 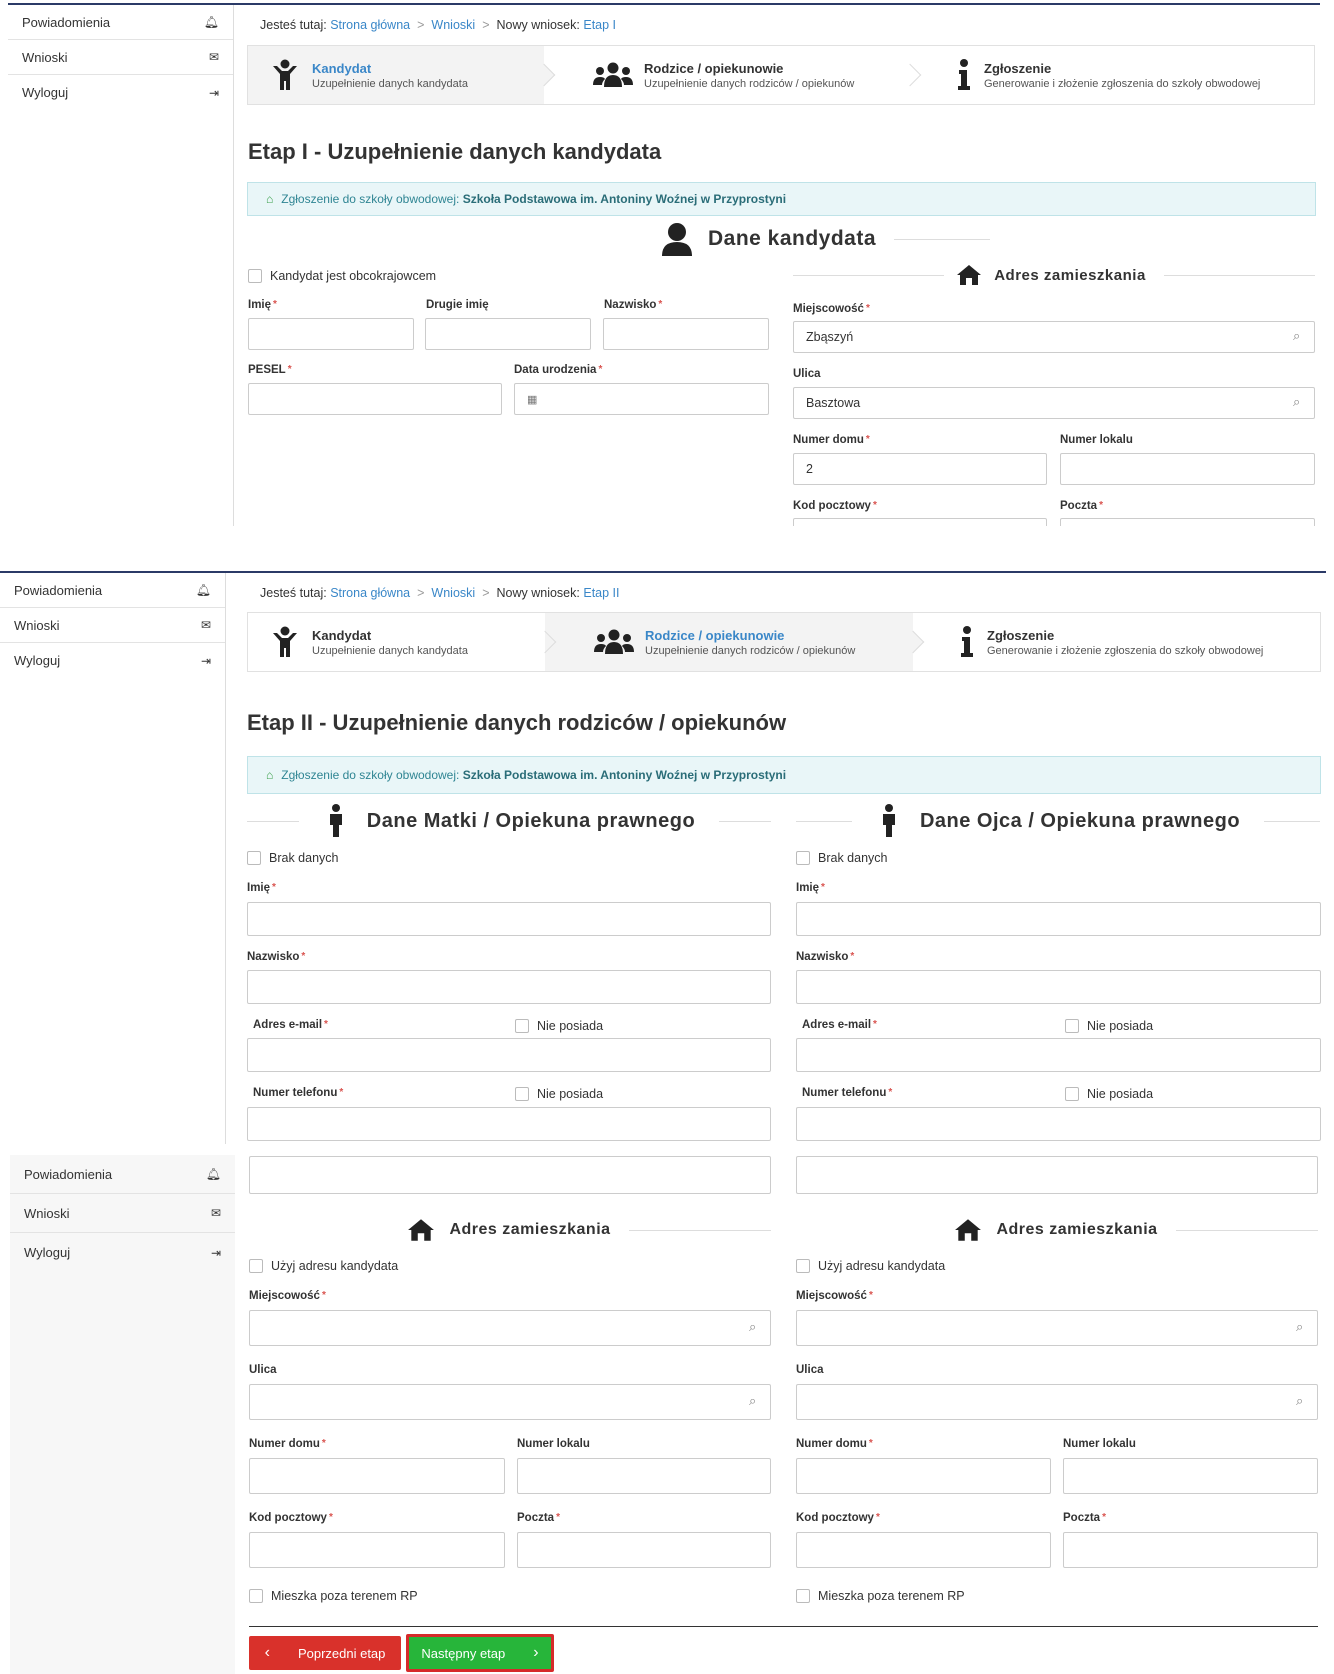 What do you see at coordinates (1190, 1476) in the screenshot?
I see `father-flat-number-field` at bounding box center [1190, 1476].